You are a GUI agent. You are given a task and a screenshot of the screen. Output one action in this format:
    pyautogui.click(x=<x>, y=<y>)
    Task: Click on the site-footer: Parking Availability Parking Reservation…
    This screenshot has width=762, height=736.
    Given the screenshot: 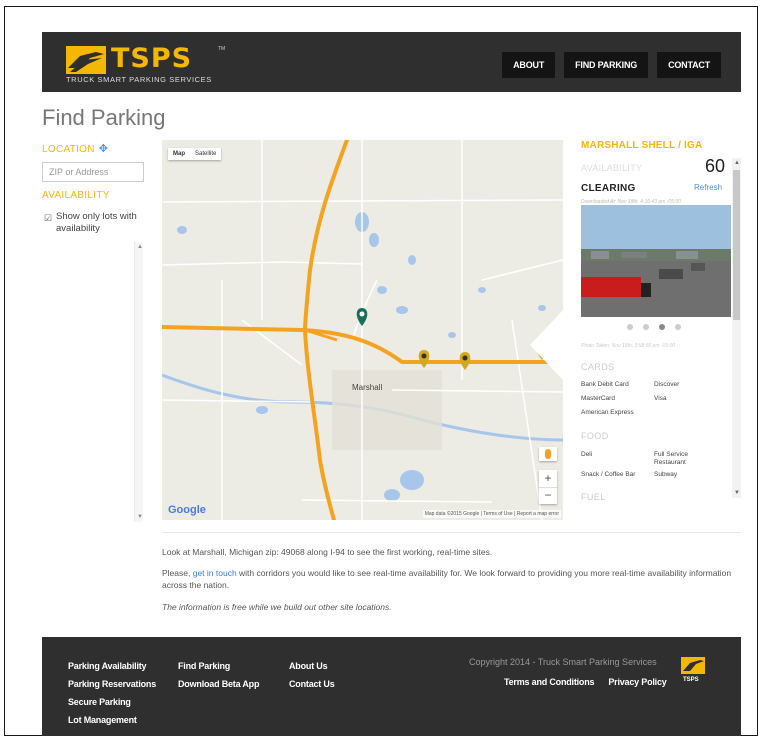 What is the action you would take?
    pyautogui.click(x=391, y=686)
    